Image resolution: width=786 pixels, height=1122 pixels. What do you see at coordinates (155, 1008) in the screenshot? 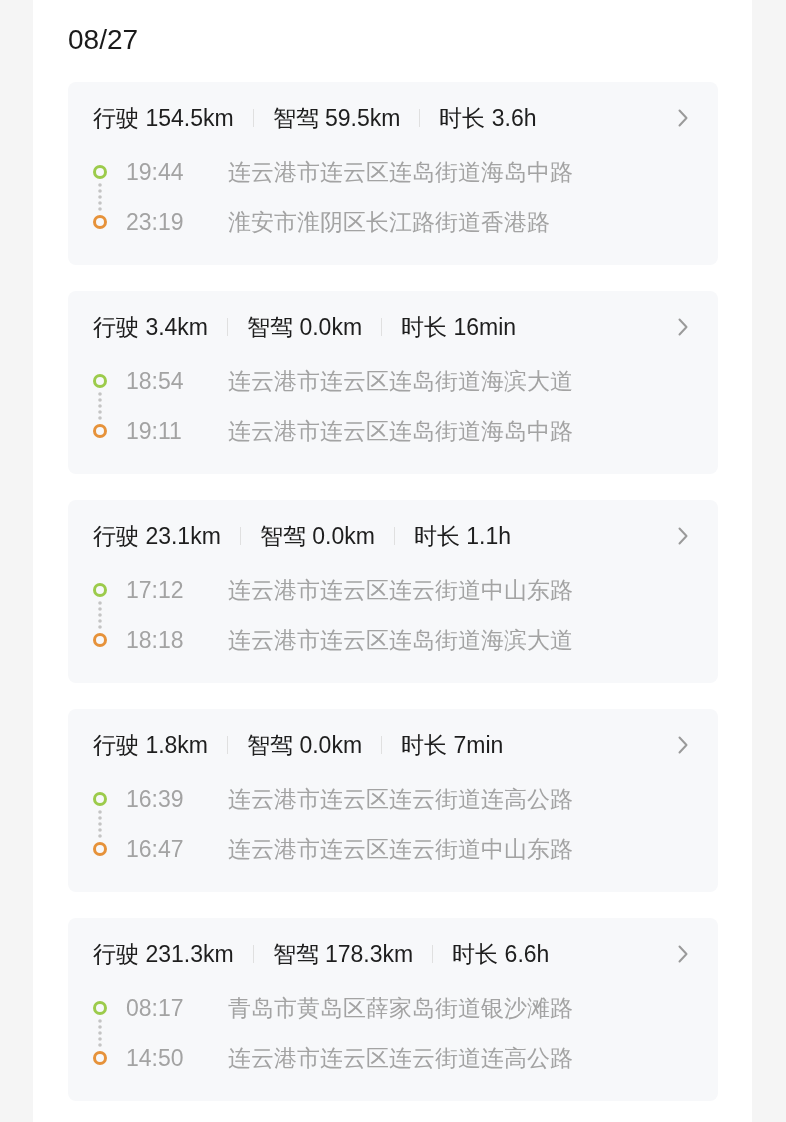
I see `trip-time: 08:17` at bounding box center [155, 1008].